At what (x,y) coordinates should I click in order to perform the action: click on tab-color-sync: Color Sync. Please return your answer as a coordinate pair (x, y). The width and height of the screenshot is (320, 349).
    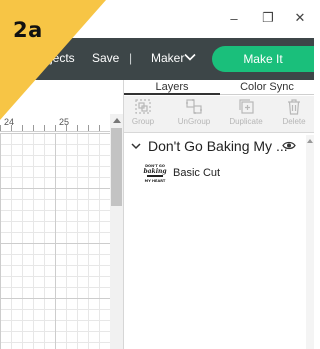
    Looking at the image, I should click on (267, 87).